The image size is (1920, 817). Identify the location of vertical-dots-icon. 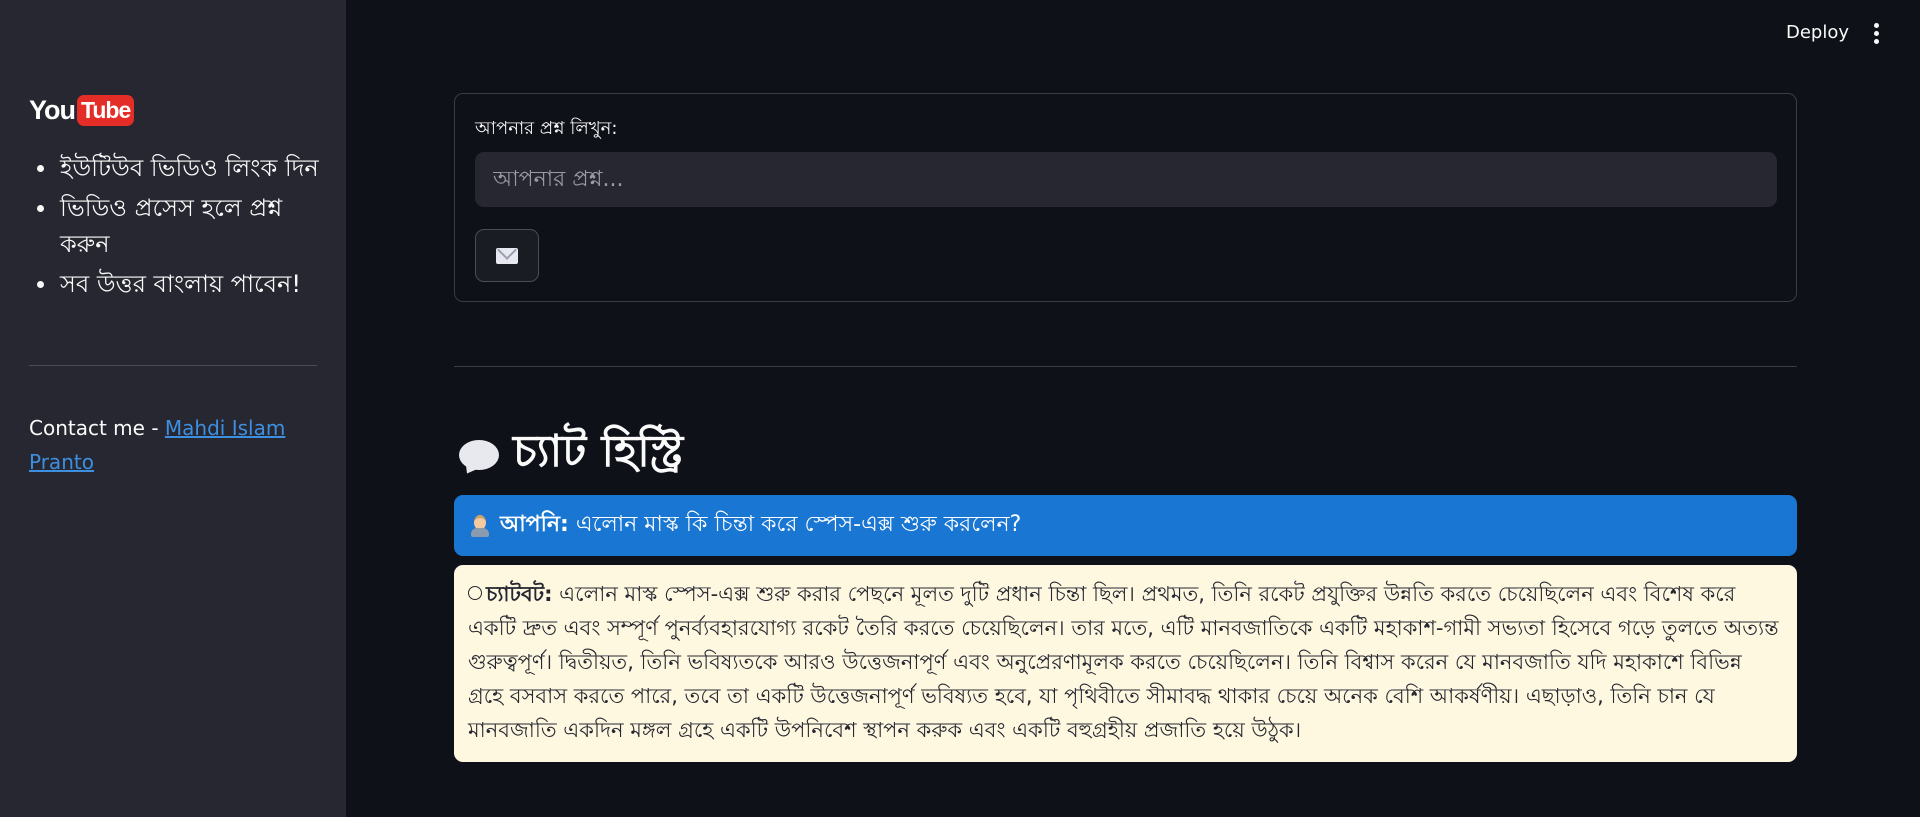
(1876, 33).